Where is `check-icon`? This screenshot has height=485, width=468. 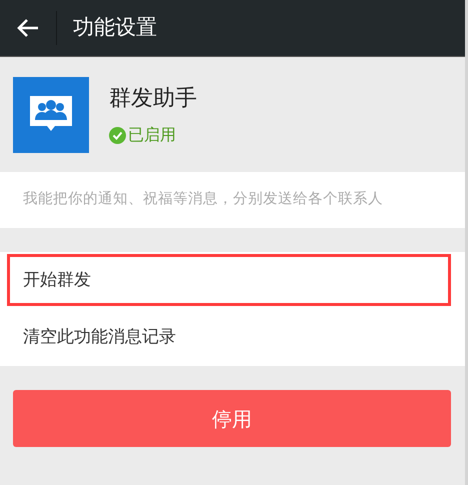
check-icon is located at coordinates (117, 135).